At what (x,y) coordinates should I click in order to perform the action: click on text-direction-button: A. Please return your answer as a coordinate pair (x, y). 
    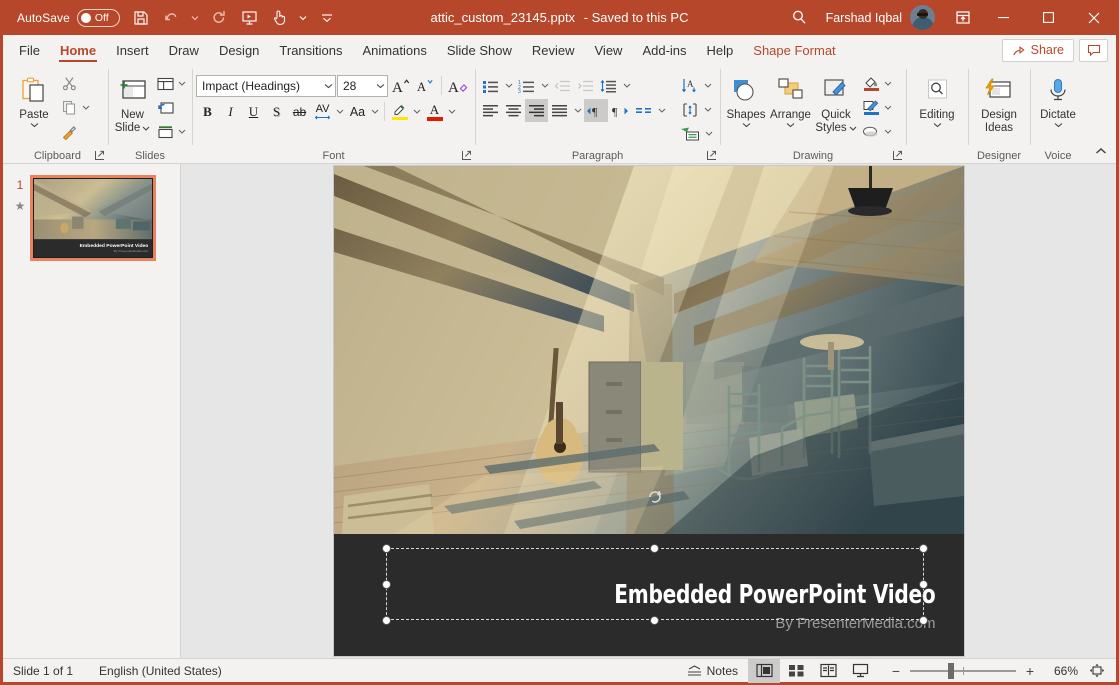
    Looking at the image, I should click on (689, 85).